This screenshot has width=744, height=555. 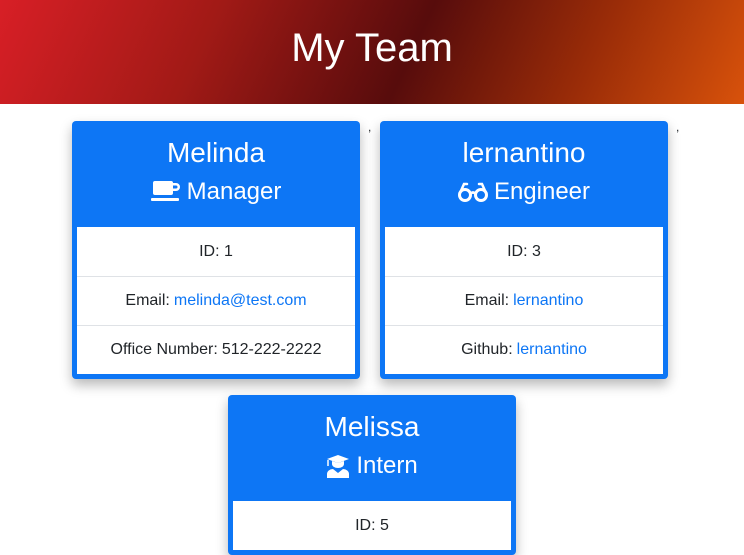 I want to click on github-label: Github:, so click(x=487, y=349).